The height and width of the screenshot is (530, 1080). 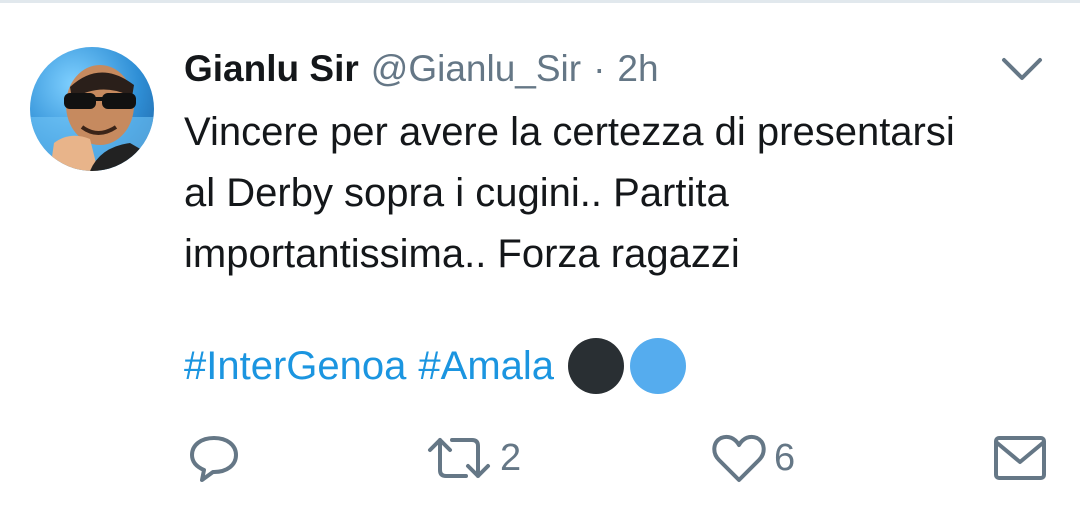 I want to click on tweet-text-line: importantissima.. Forza ragazzi, so click(x=462, y=254).